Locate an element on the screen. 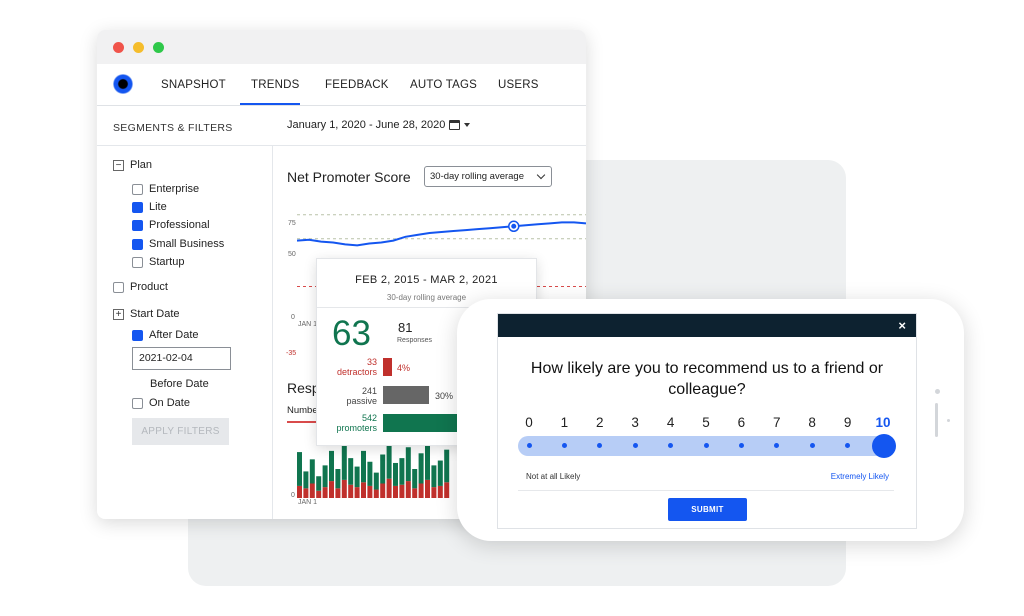 Image resolution: width=1024 pixels, height=616 pixels. enterprise-checkbox is located at coordinates (137, 189).